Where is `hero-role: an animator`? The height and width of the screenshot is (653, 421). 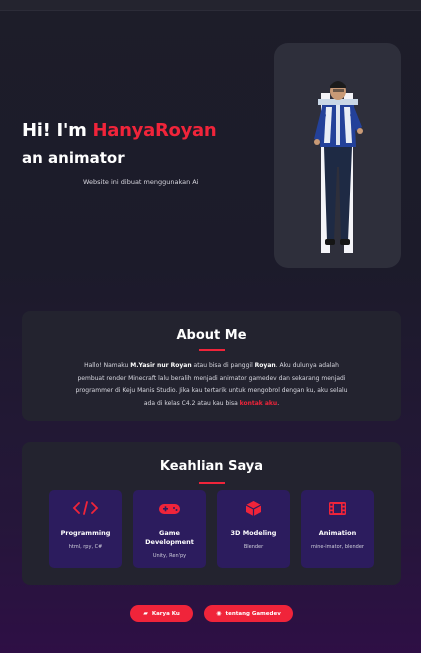
hero-role: an animator is located at coordinates (73, 158).